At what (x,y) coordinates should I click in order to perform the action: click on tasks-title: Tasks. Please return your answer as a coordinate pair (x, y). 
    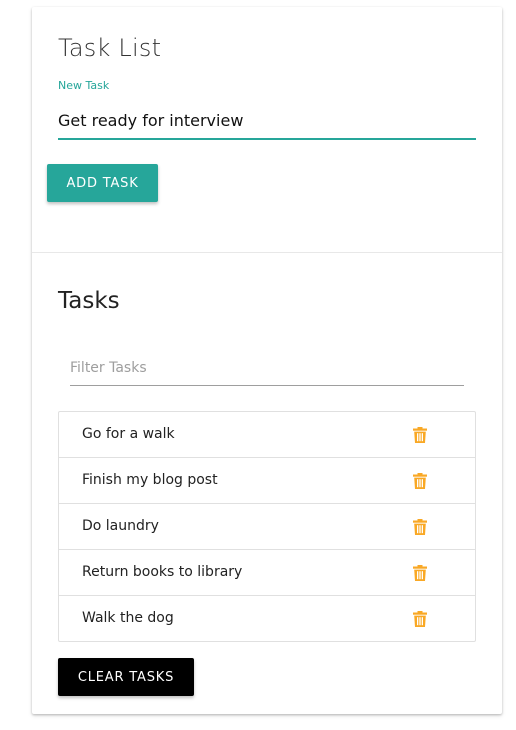
    Looking at the image, I should click on (89, 301).